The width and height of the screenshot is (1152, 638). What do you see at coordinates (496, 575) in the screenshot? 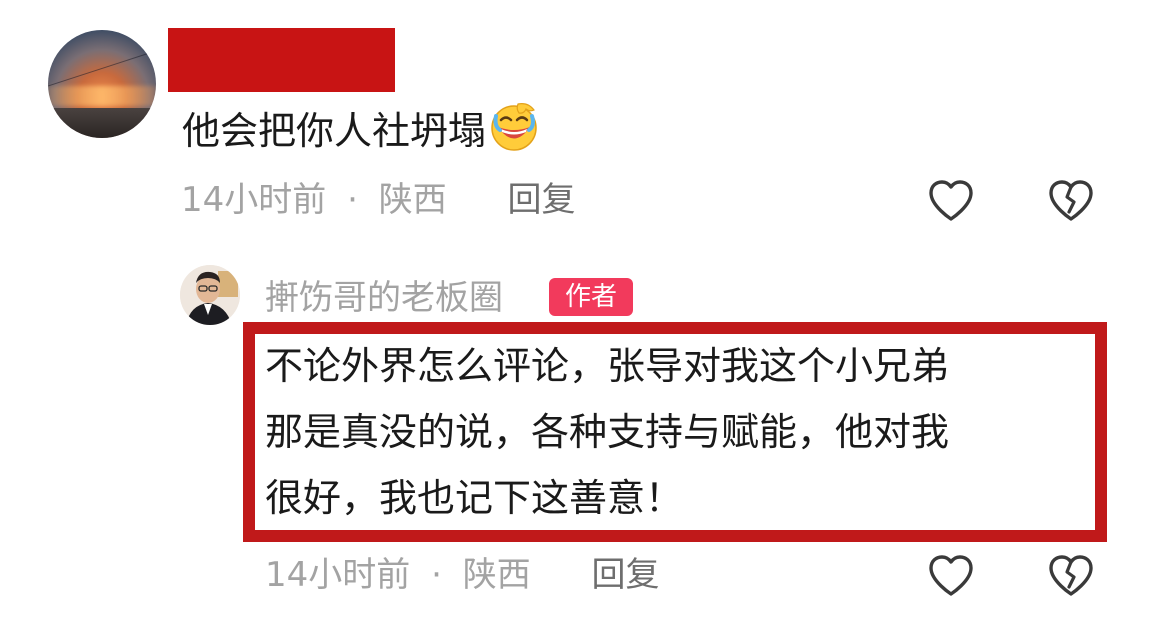
I see `reply-location: 陕西` at bounding box center [496, 575].